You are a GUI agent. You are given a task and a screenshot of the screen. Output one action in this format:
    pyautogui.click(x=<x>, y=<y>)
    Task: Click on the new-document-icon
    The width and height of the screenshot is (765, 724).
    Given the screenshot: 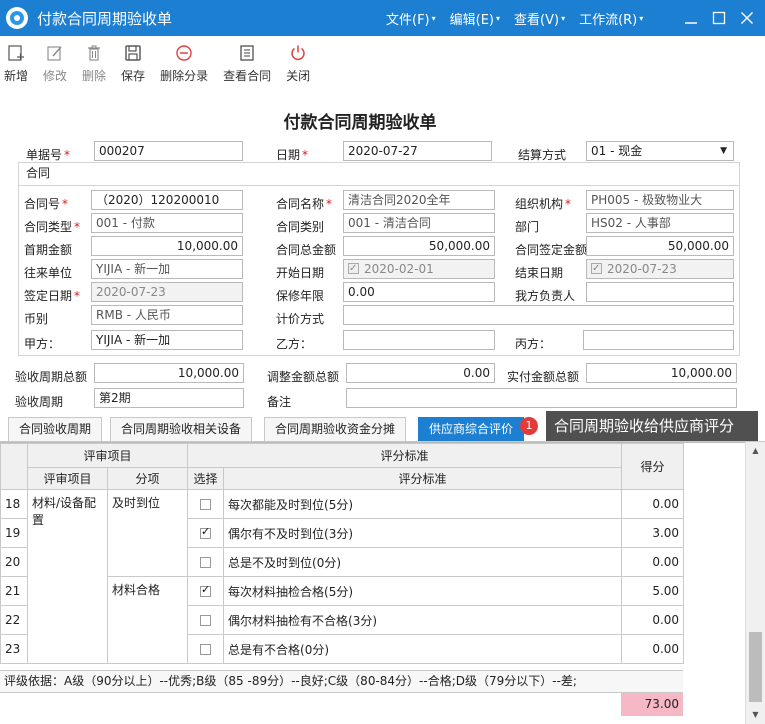 What is the action you would take?
    pyautogui.click(x=16, y=53)
    